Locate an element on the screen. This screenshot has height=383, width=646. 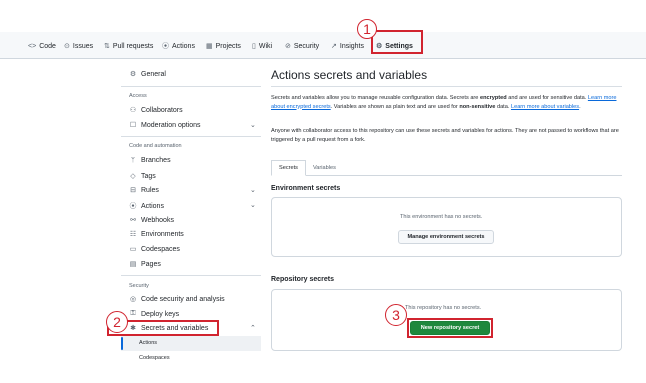
tab-insights: ↗ Insights is located at coordinates (347, 46).